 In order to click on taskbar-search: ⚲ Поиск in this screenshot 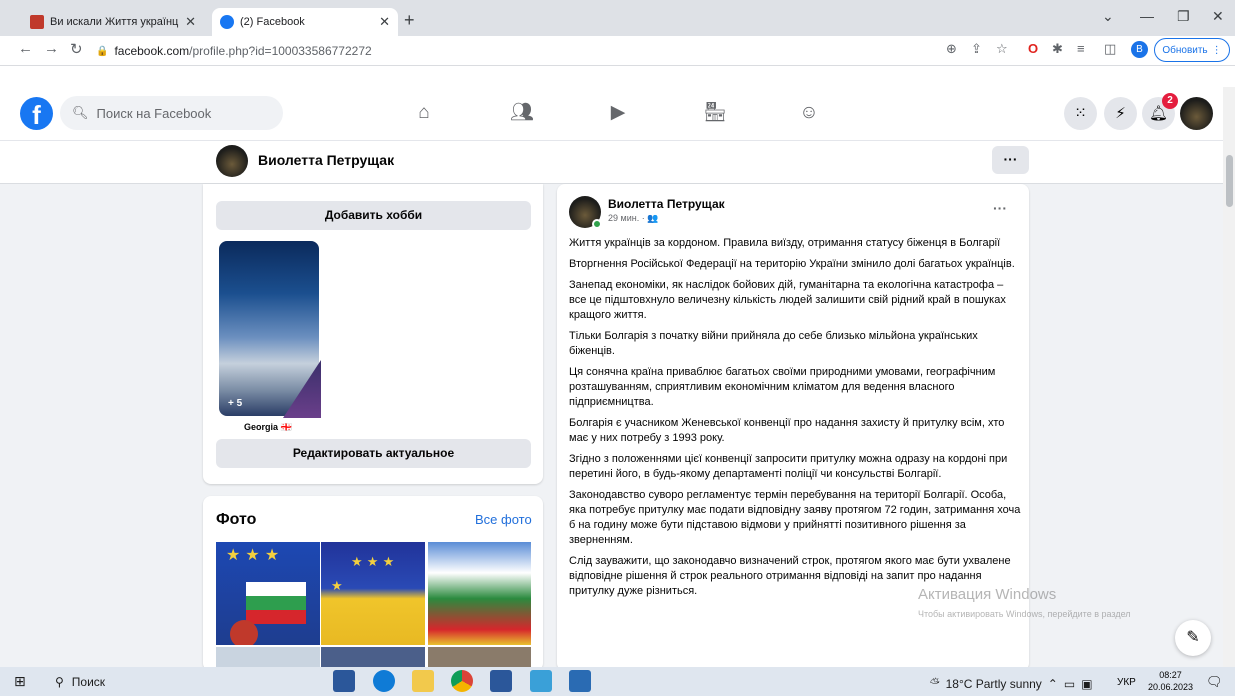, I will do `click(80, 682)`.